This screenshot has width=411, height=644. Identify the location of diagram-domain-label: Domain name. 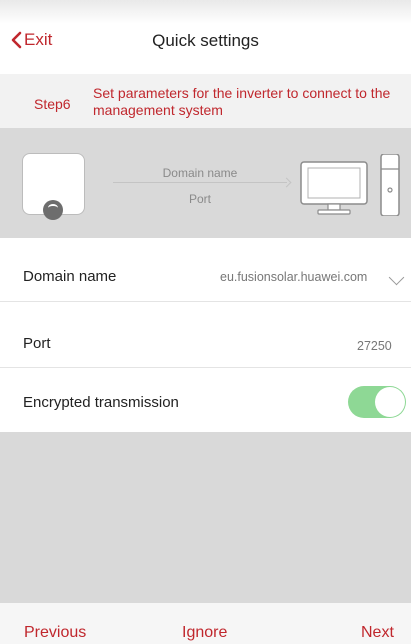
(200, 173).